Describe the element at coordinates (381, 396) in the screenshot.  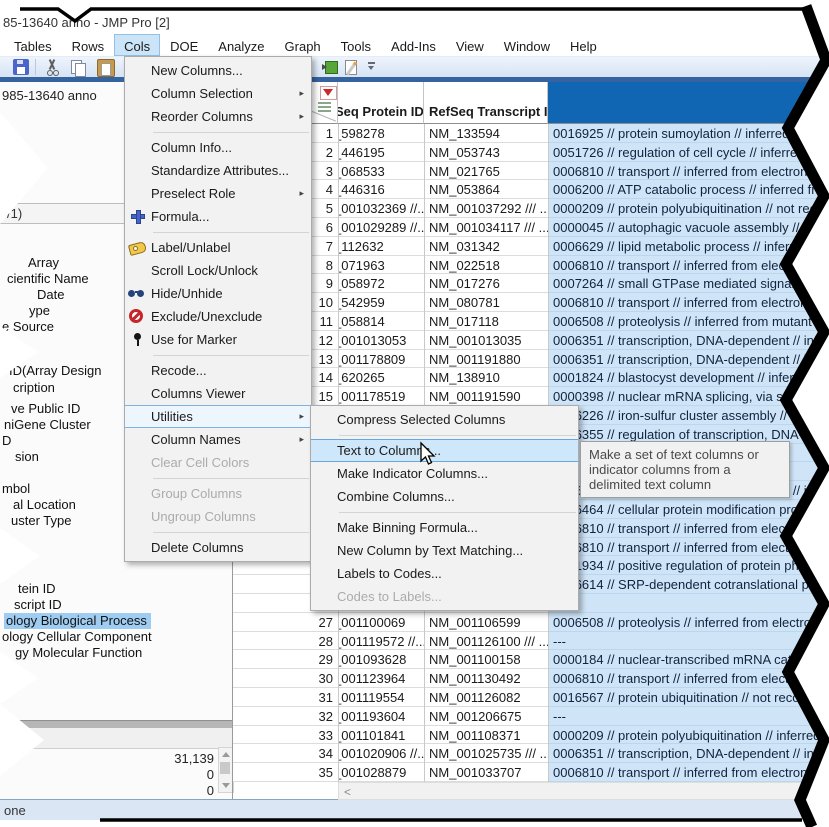
I see `cell-protein: NP_001178519` at that location.